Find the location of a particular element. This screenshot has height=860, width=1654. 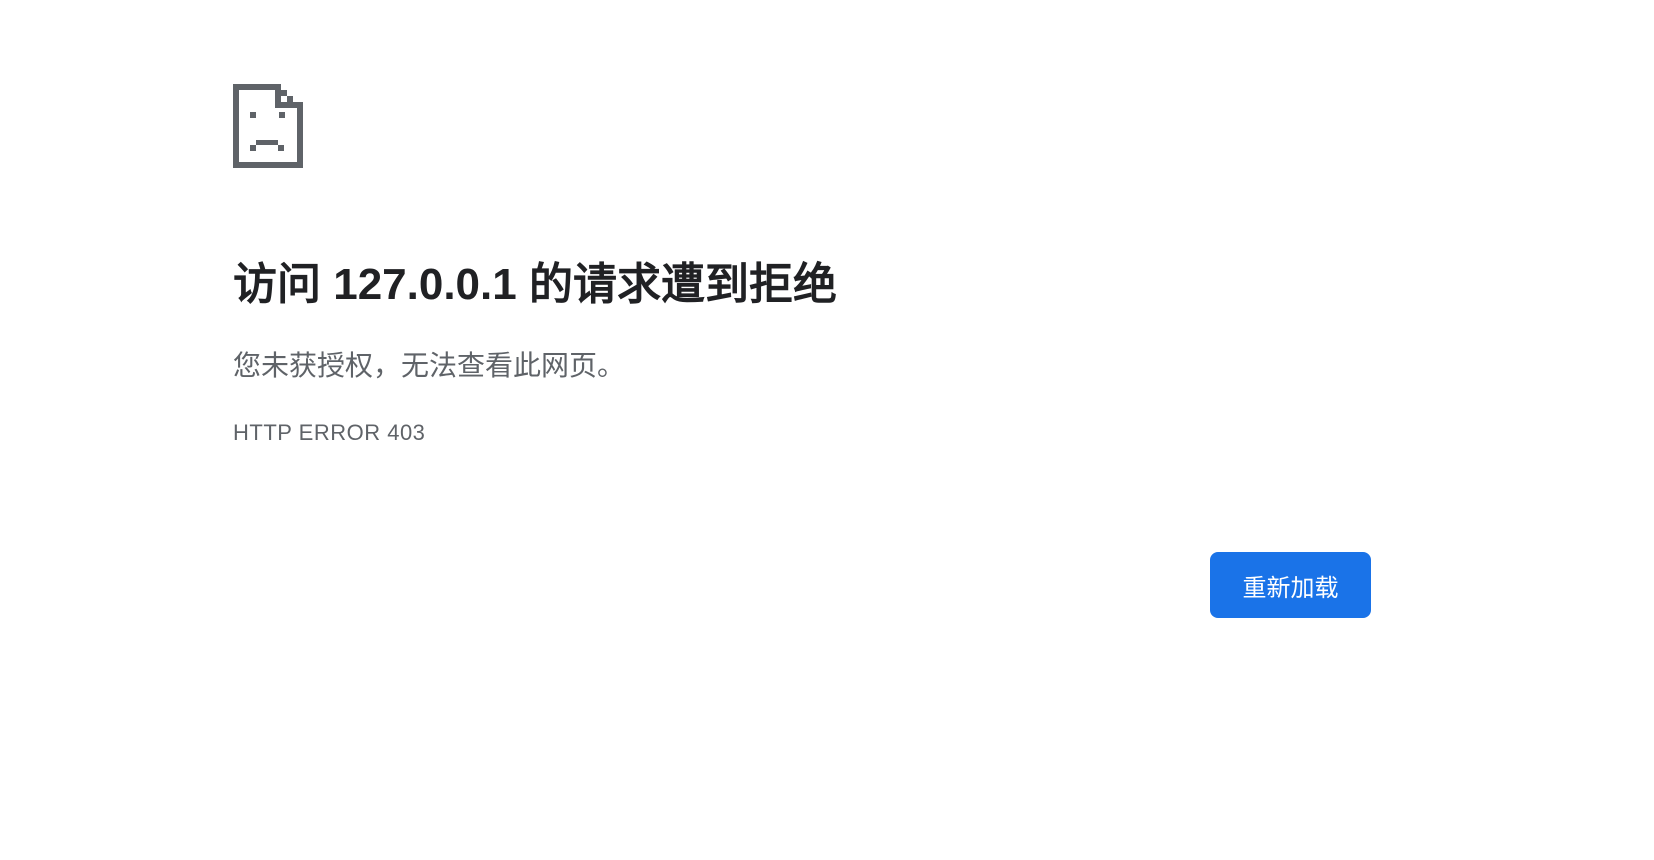

error-message: 您未获授权，无法查看此网页。 is located at coordinates (429, 365).